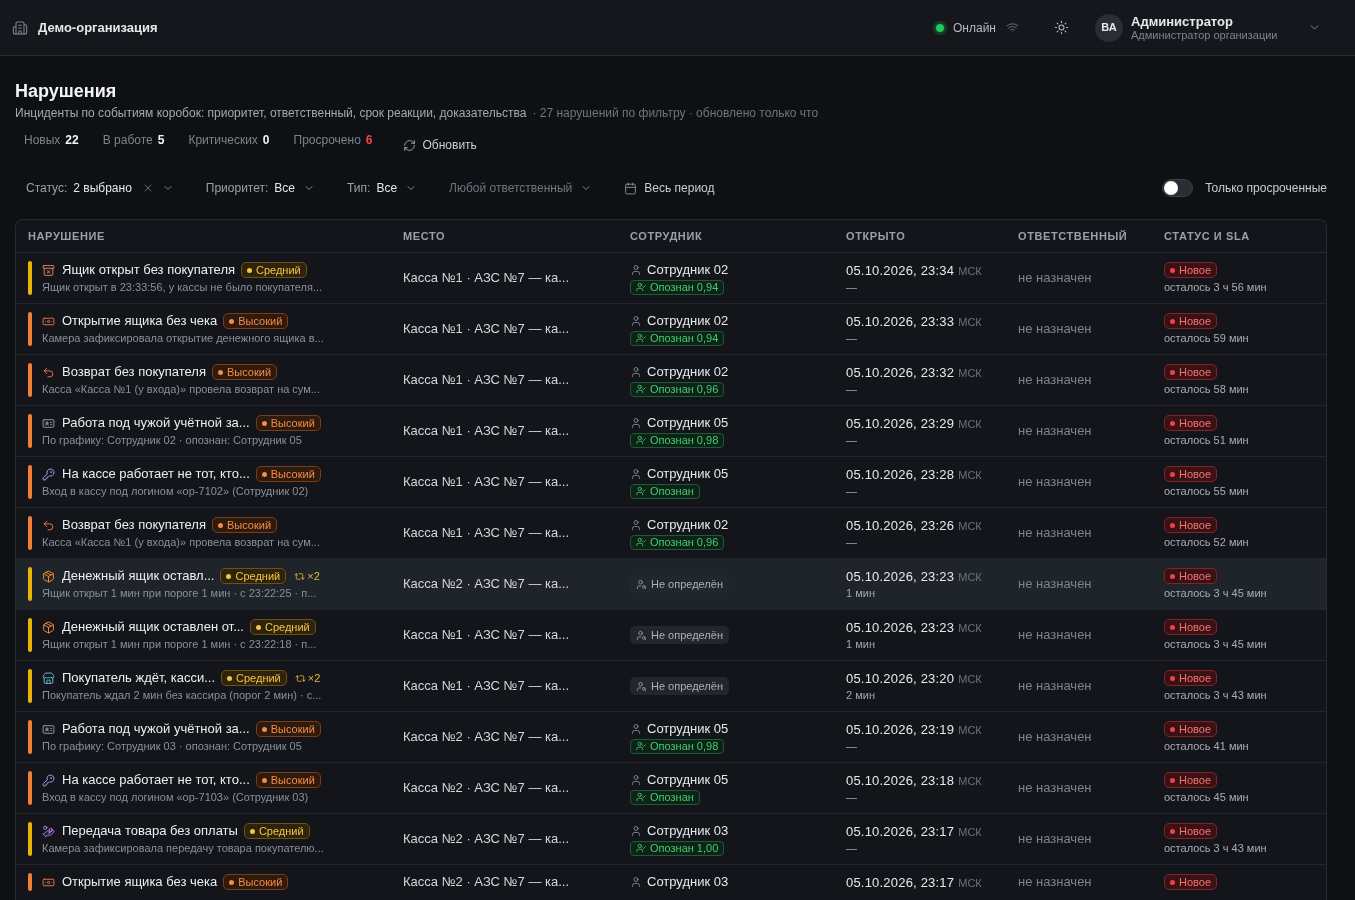 Image resolution: width=1355 pixels, height=900 pixels. I want to click on date-range-filter: Весь период, so click(669, 188).